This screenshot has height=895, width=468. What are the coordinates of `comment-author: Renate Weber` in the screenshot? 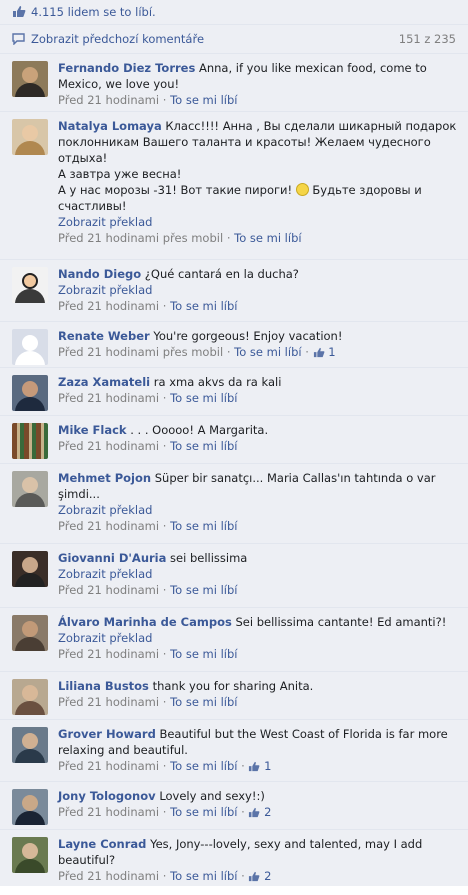 It's located at (104, 336).